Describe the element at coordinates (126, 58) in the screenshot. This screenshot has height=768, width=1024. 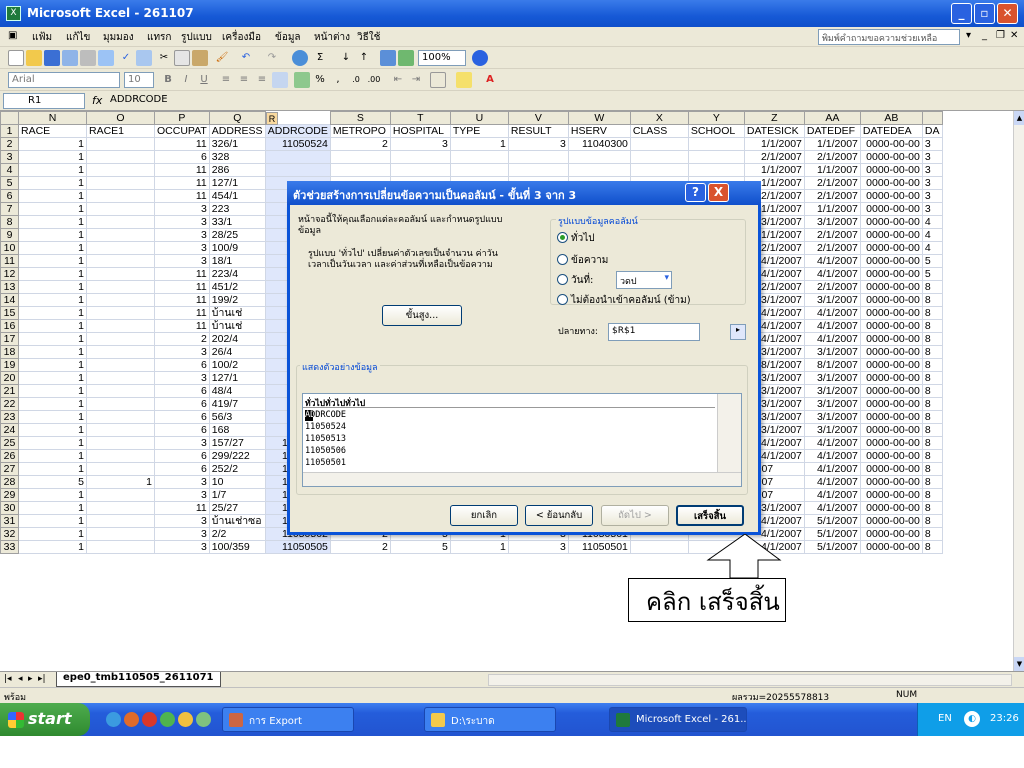
I see `spelling-icon: ✓` at that location.